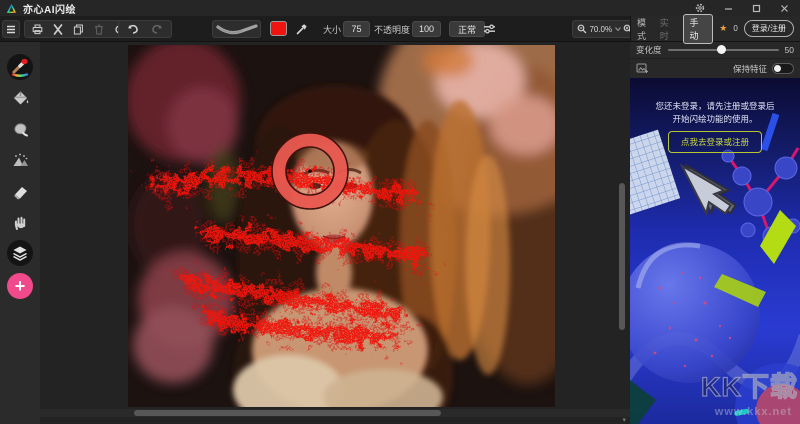  I want to click on layers-icon, so click(20, 253).